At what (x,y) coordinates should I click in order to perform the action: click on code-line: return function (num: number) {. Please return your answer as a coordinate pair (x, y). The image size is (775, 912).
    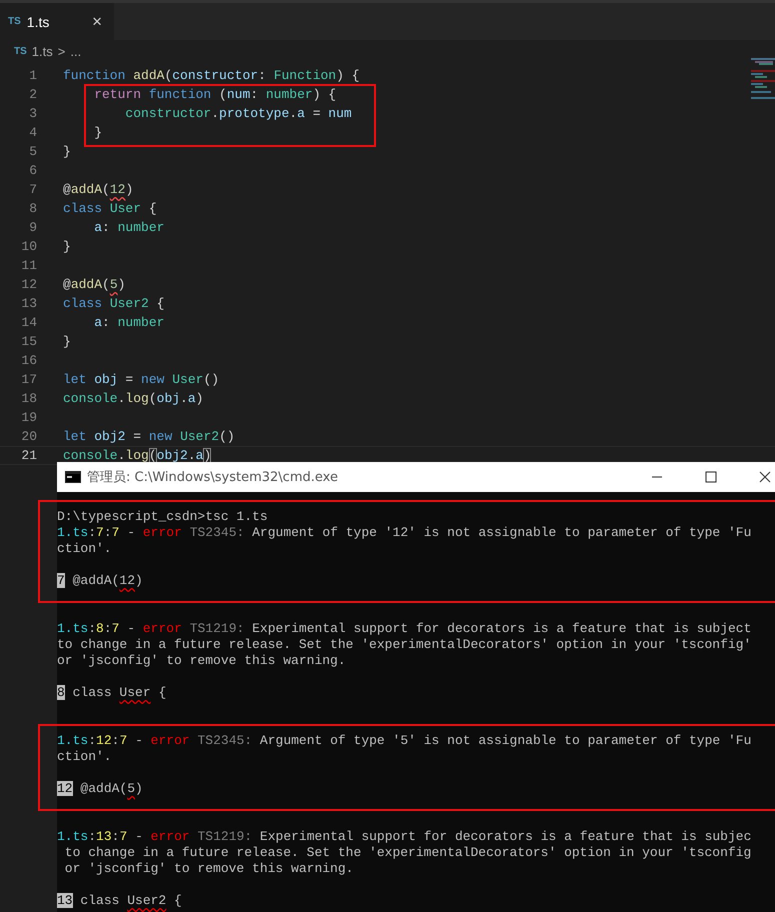
    Looking at the image, I should click on (215, 95).